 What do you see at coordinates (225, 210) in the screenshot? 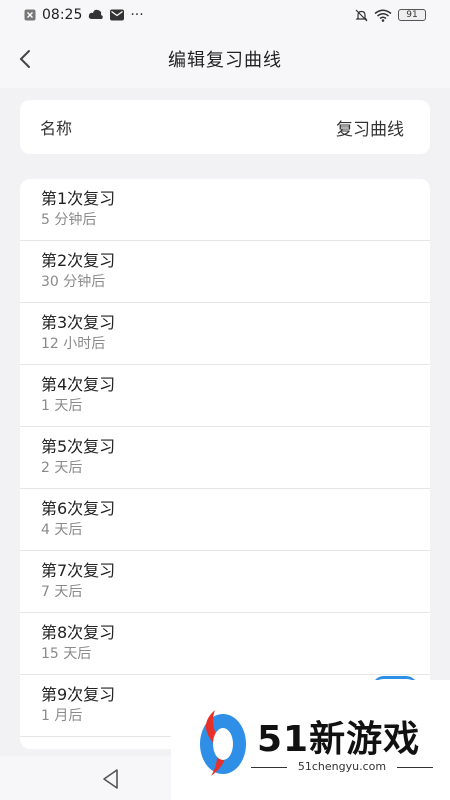
I see `review-row-1: 第1次复习 5 分钟后` at bounding box center [225, 210].